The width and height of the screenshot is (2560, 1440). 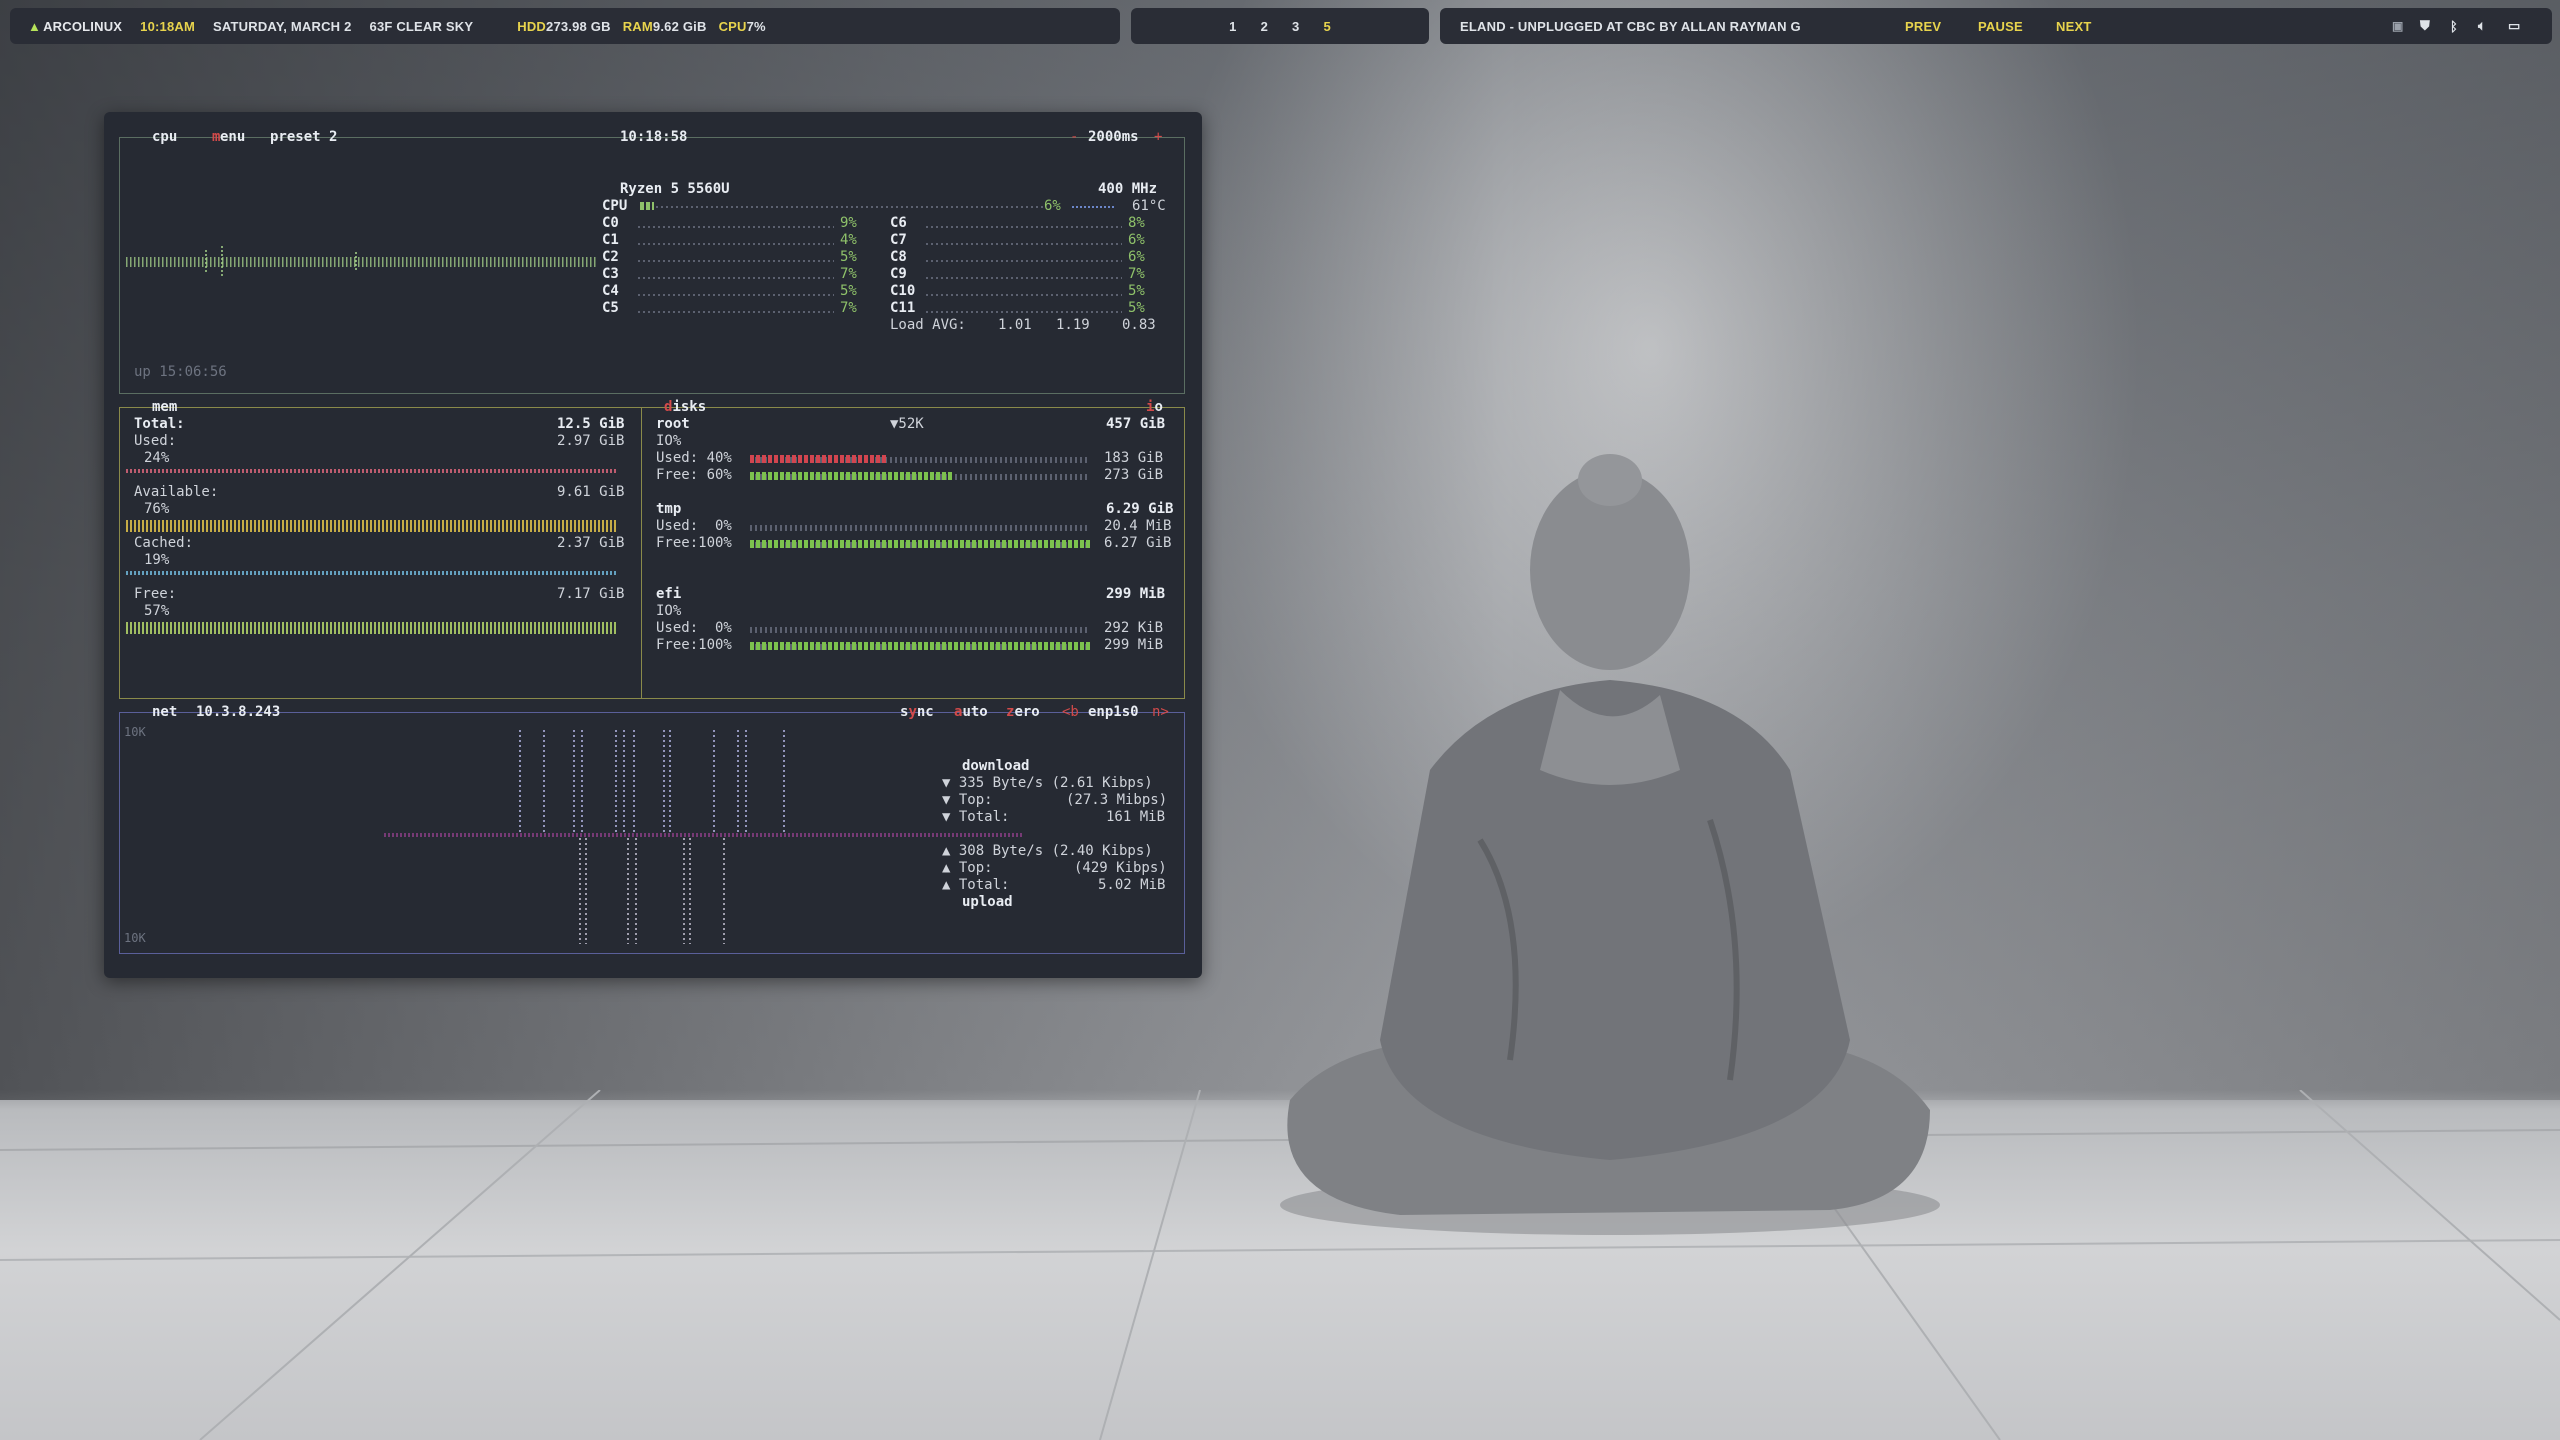 What do you see at coordinates (371, 573) in the screenshot?
I see `mem-cached-graph` at bounding box center [371, 573].